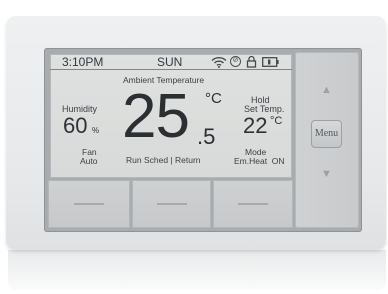 The height and width of the screenshot is (294, 388). What do you see at coordinates (251, 61) in the screenshot?
I see `lock-icon` at bounding box center [251, 61].